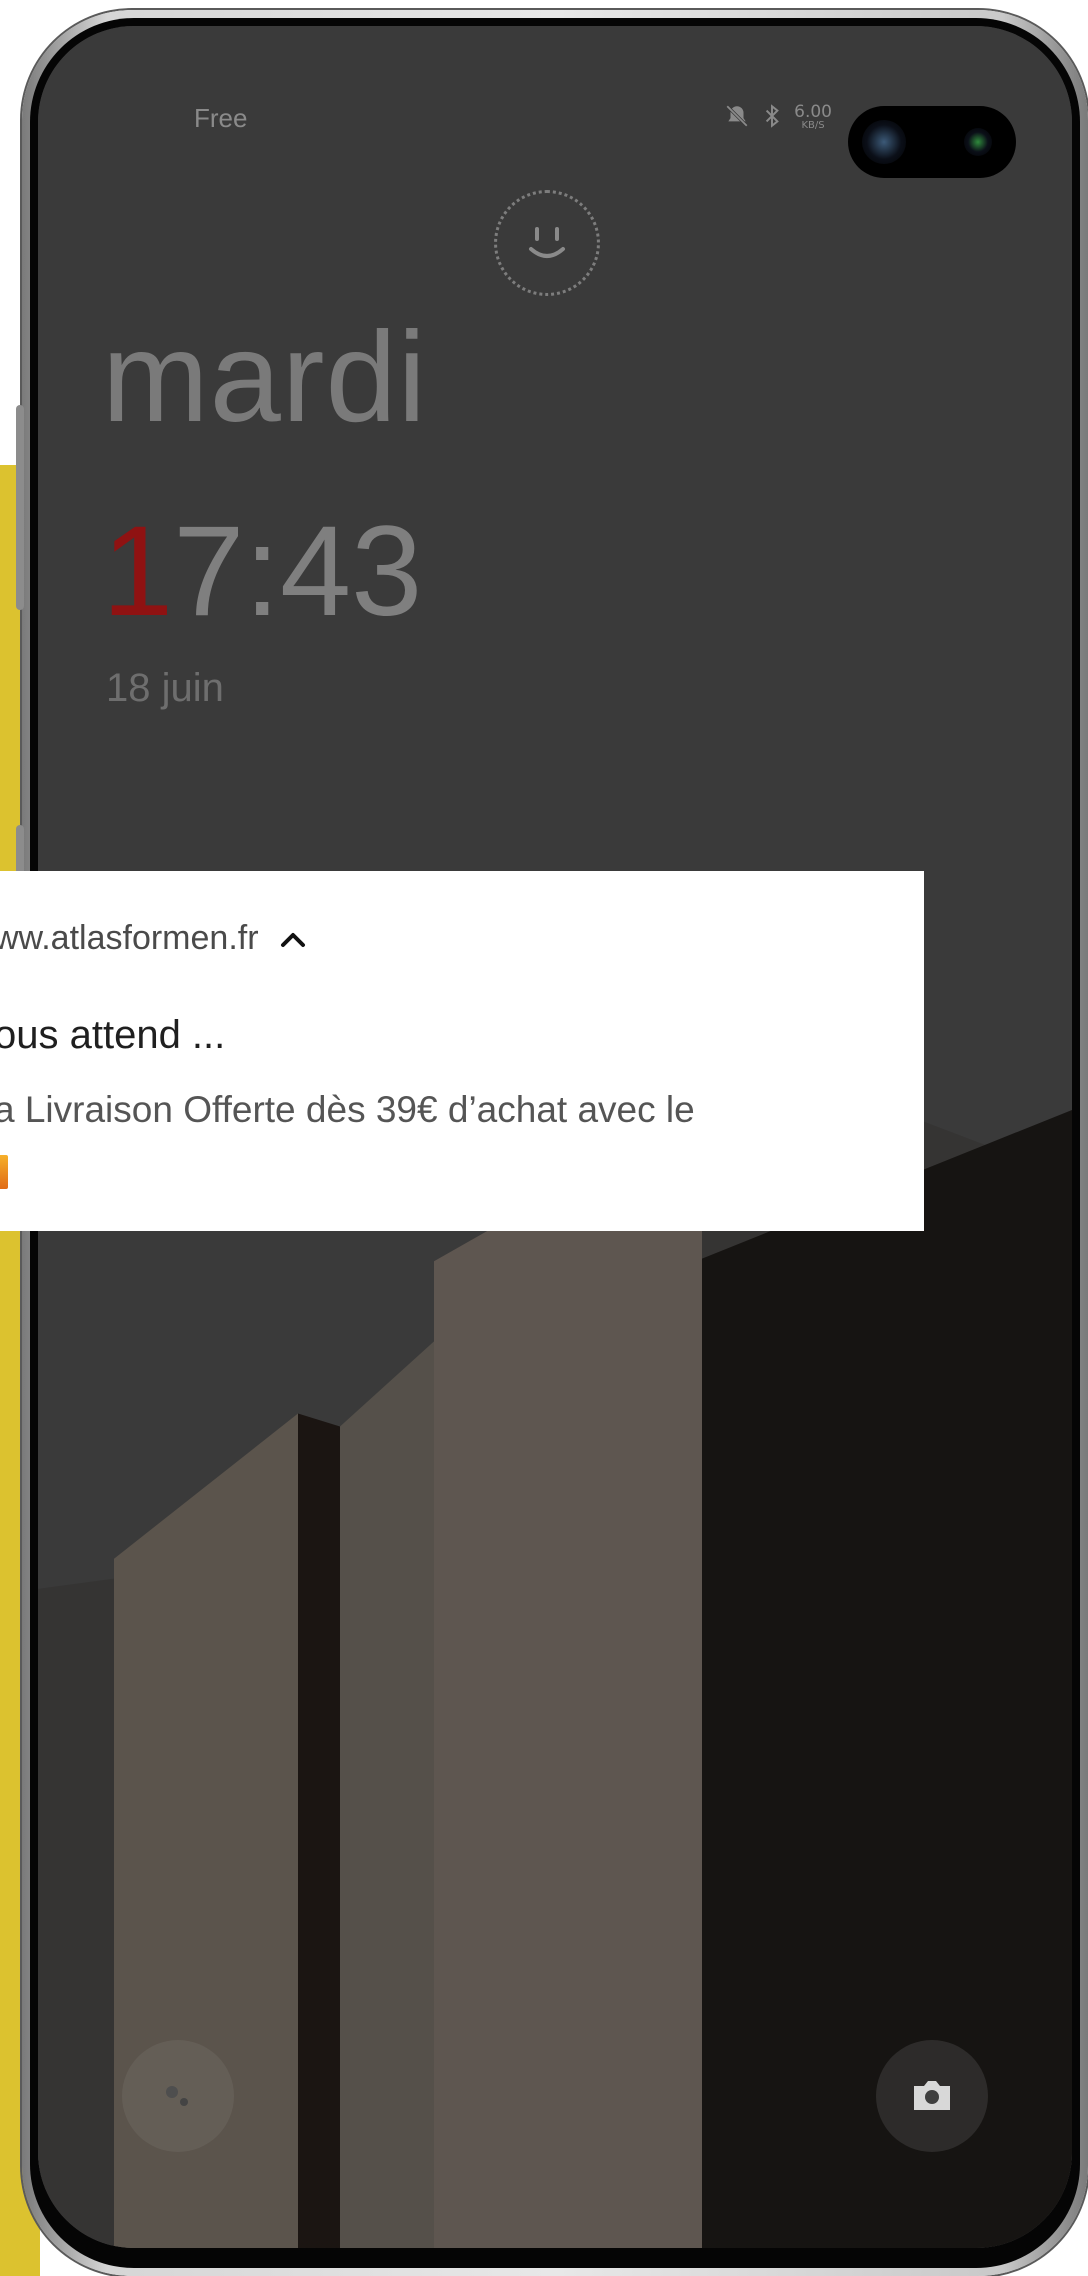  I want to click on notification-header: ww.atlasformen.fr, so click(153, 938).